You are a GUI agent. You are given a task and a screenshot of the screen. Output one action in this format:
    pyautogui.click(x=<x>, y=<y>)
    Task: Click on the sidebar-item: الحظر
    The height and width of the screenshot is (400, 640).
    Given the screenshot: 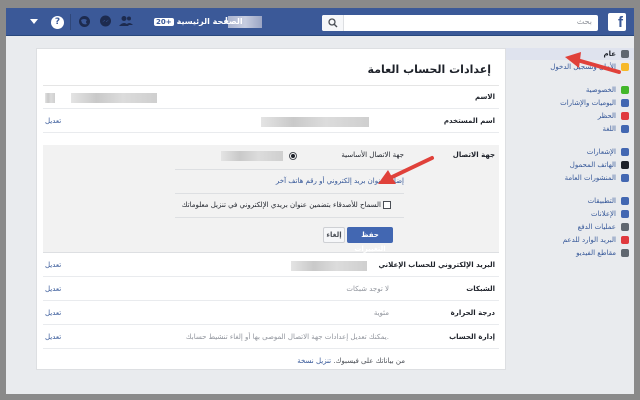 What is the action you would take?
    pyautogui.click(x=569, y=116)
    